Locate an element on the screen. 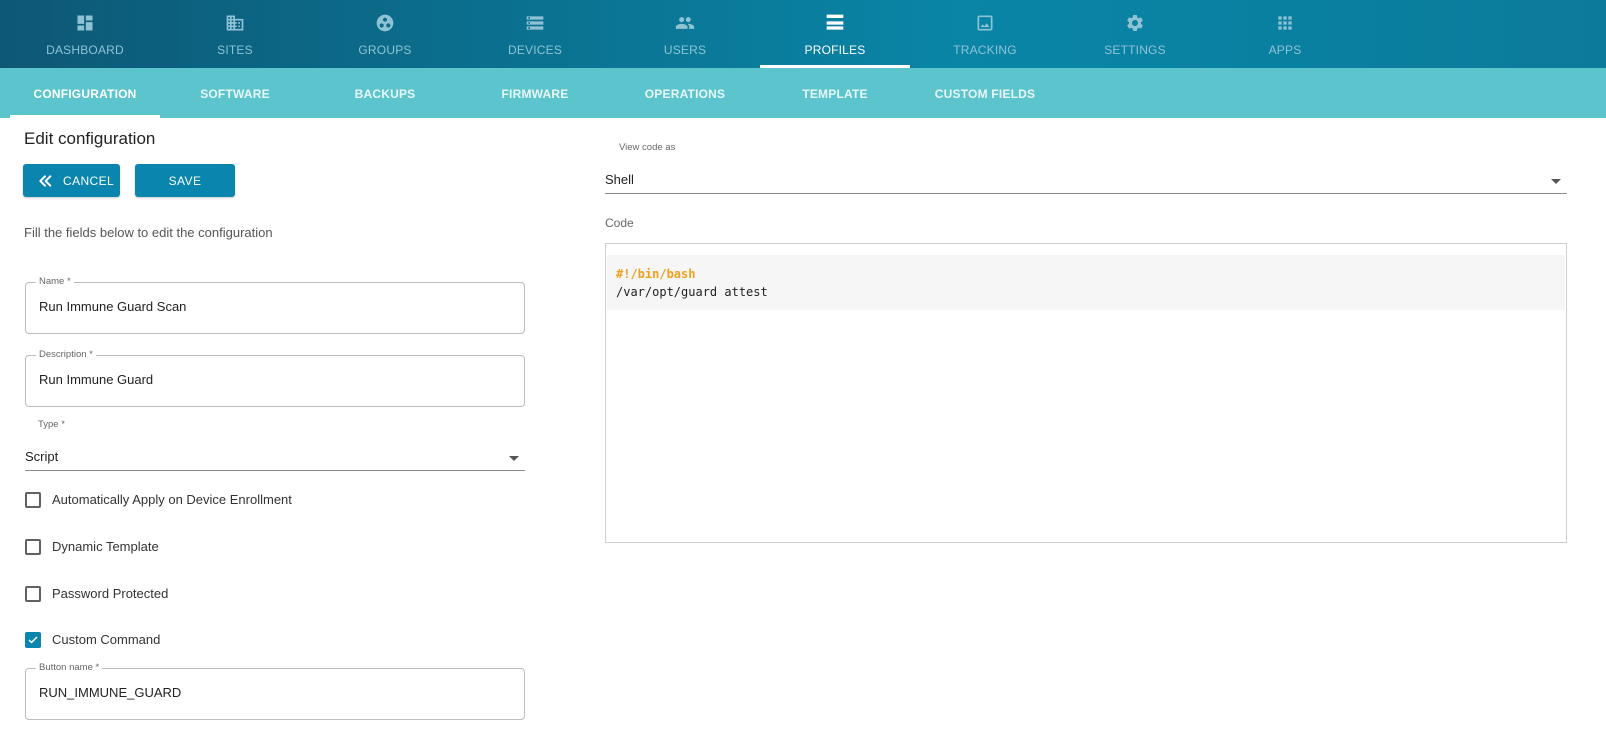 The height and width of the screenshot is (741, 1606). tab-label-firmware: FIRMWARE is located at coordinates (535, 94).